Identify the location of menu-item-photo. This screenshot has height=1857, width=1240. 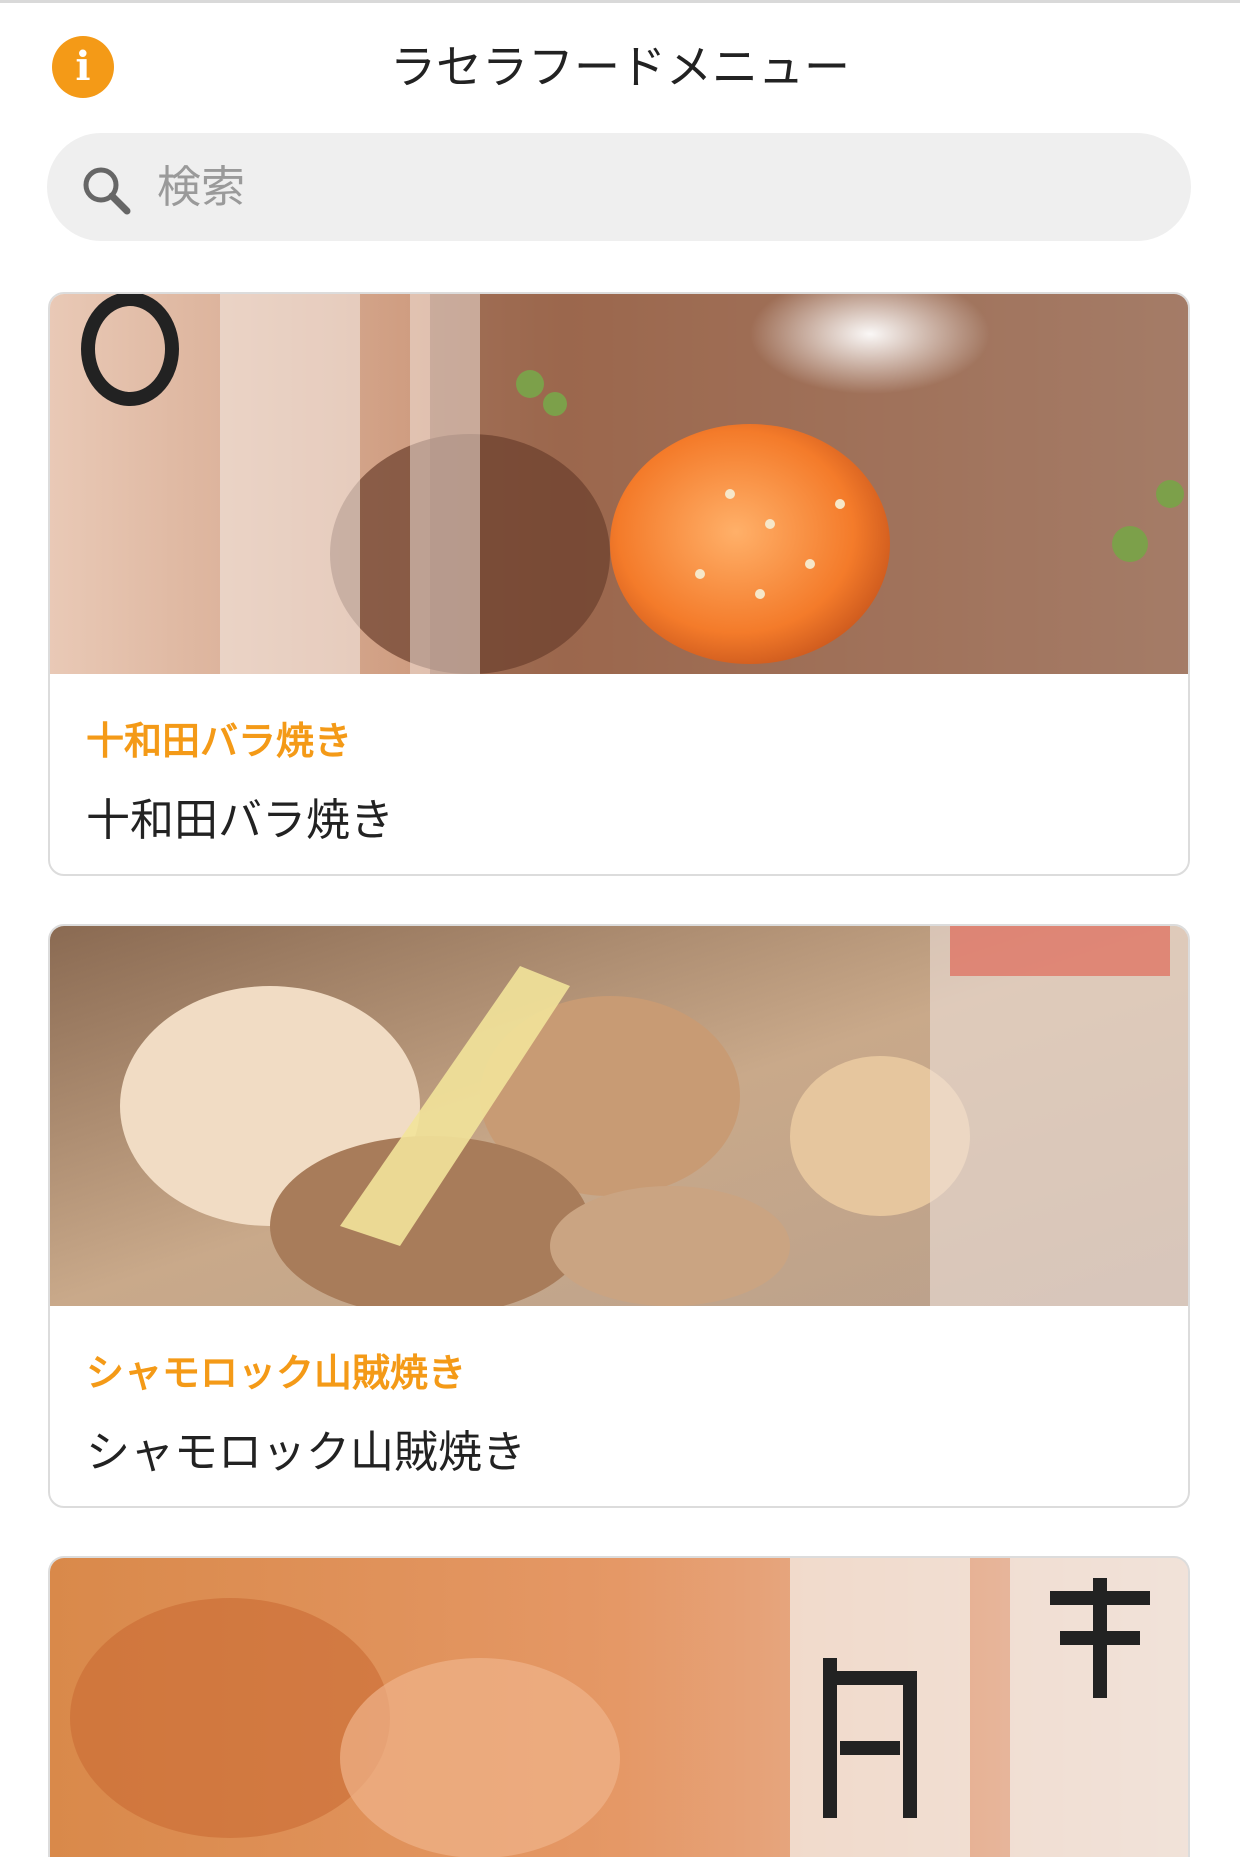
(619, 1707).